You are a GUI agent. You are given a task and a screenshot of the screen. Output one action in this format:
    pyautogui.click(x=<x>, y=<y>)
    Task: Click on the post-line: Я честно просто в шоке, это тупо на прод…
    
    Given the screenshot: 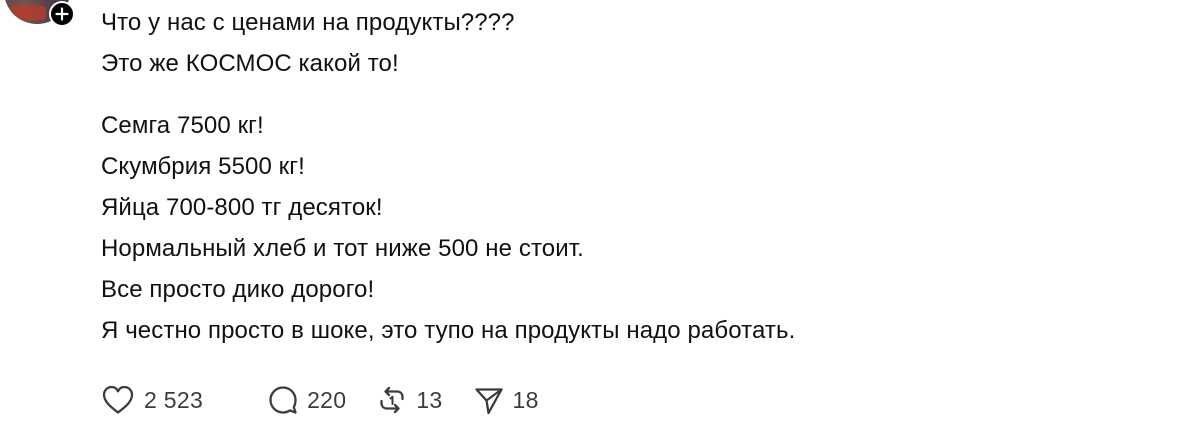 What is the action you would take?
    pyautogui.click(x=448, y=330)
    